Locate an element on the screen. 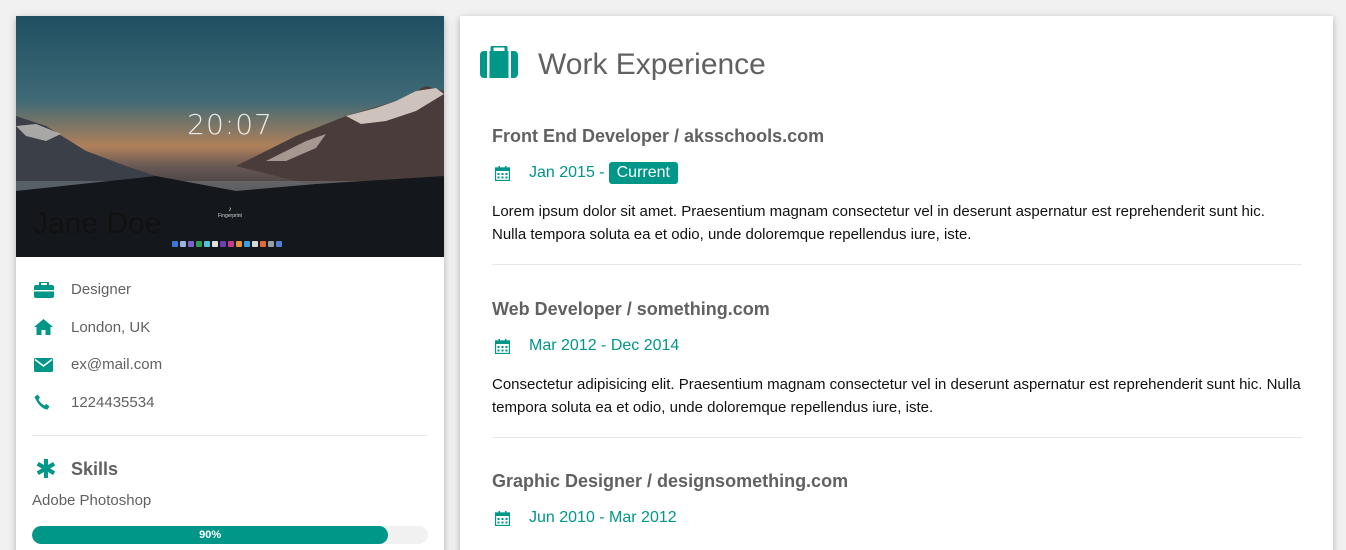  job-dates: Mar 2012 - Dec 2014 is located at coordinates (897, 346).